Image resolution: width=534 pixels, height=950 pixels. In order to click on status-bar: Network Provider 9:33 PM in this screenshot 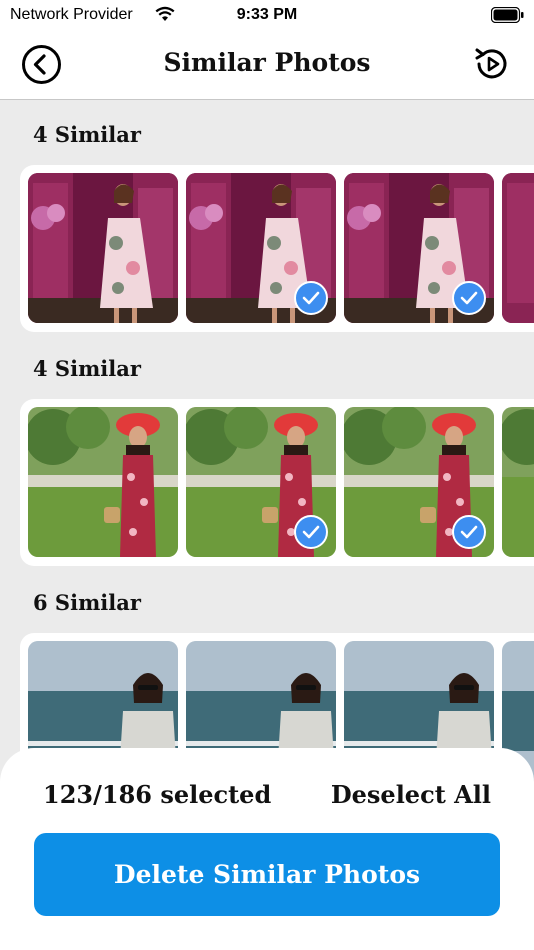, I will do `click(267, 15)`.